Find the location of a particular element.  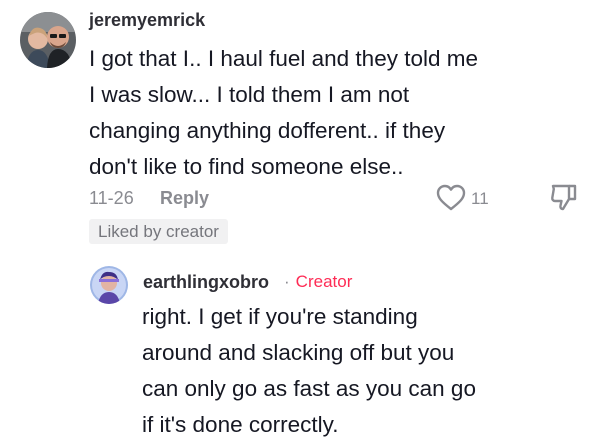

comment-text-line: changing anything dofferent.. if they is located at coordinates (267, 130).